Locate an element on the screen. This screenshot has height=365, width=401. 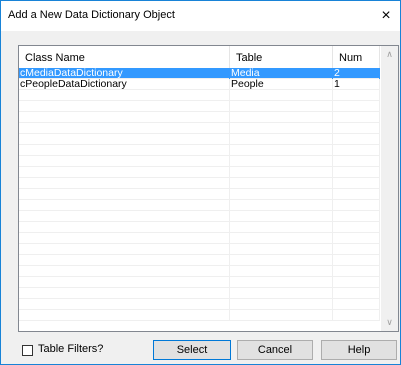
list-item: cMediaDataDictionary Media 2 is located at coordinates (199, 73).